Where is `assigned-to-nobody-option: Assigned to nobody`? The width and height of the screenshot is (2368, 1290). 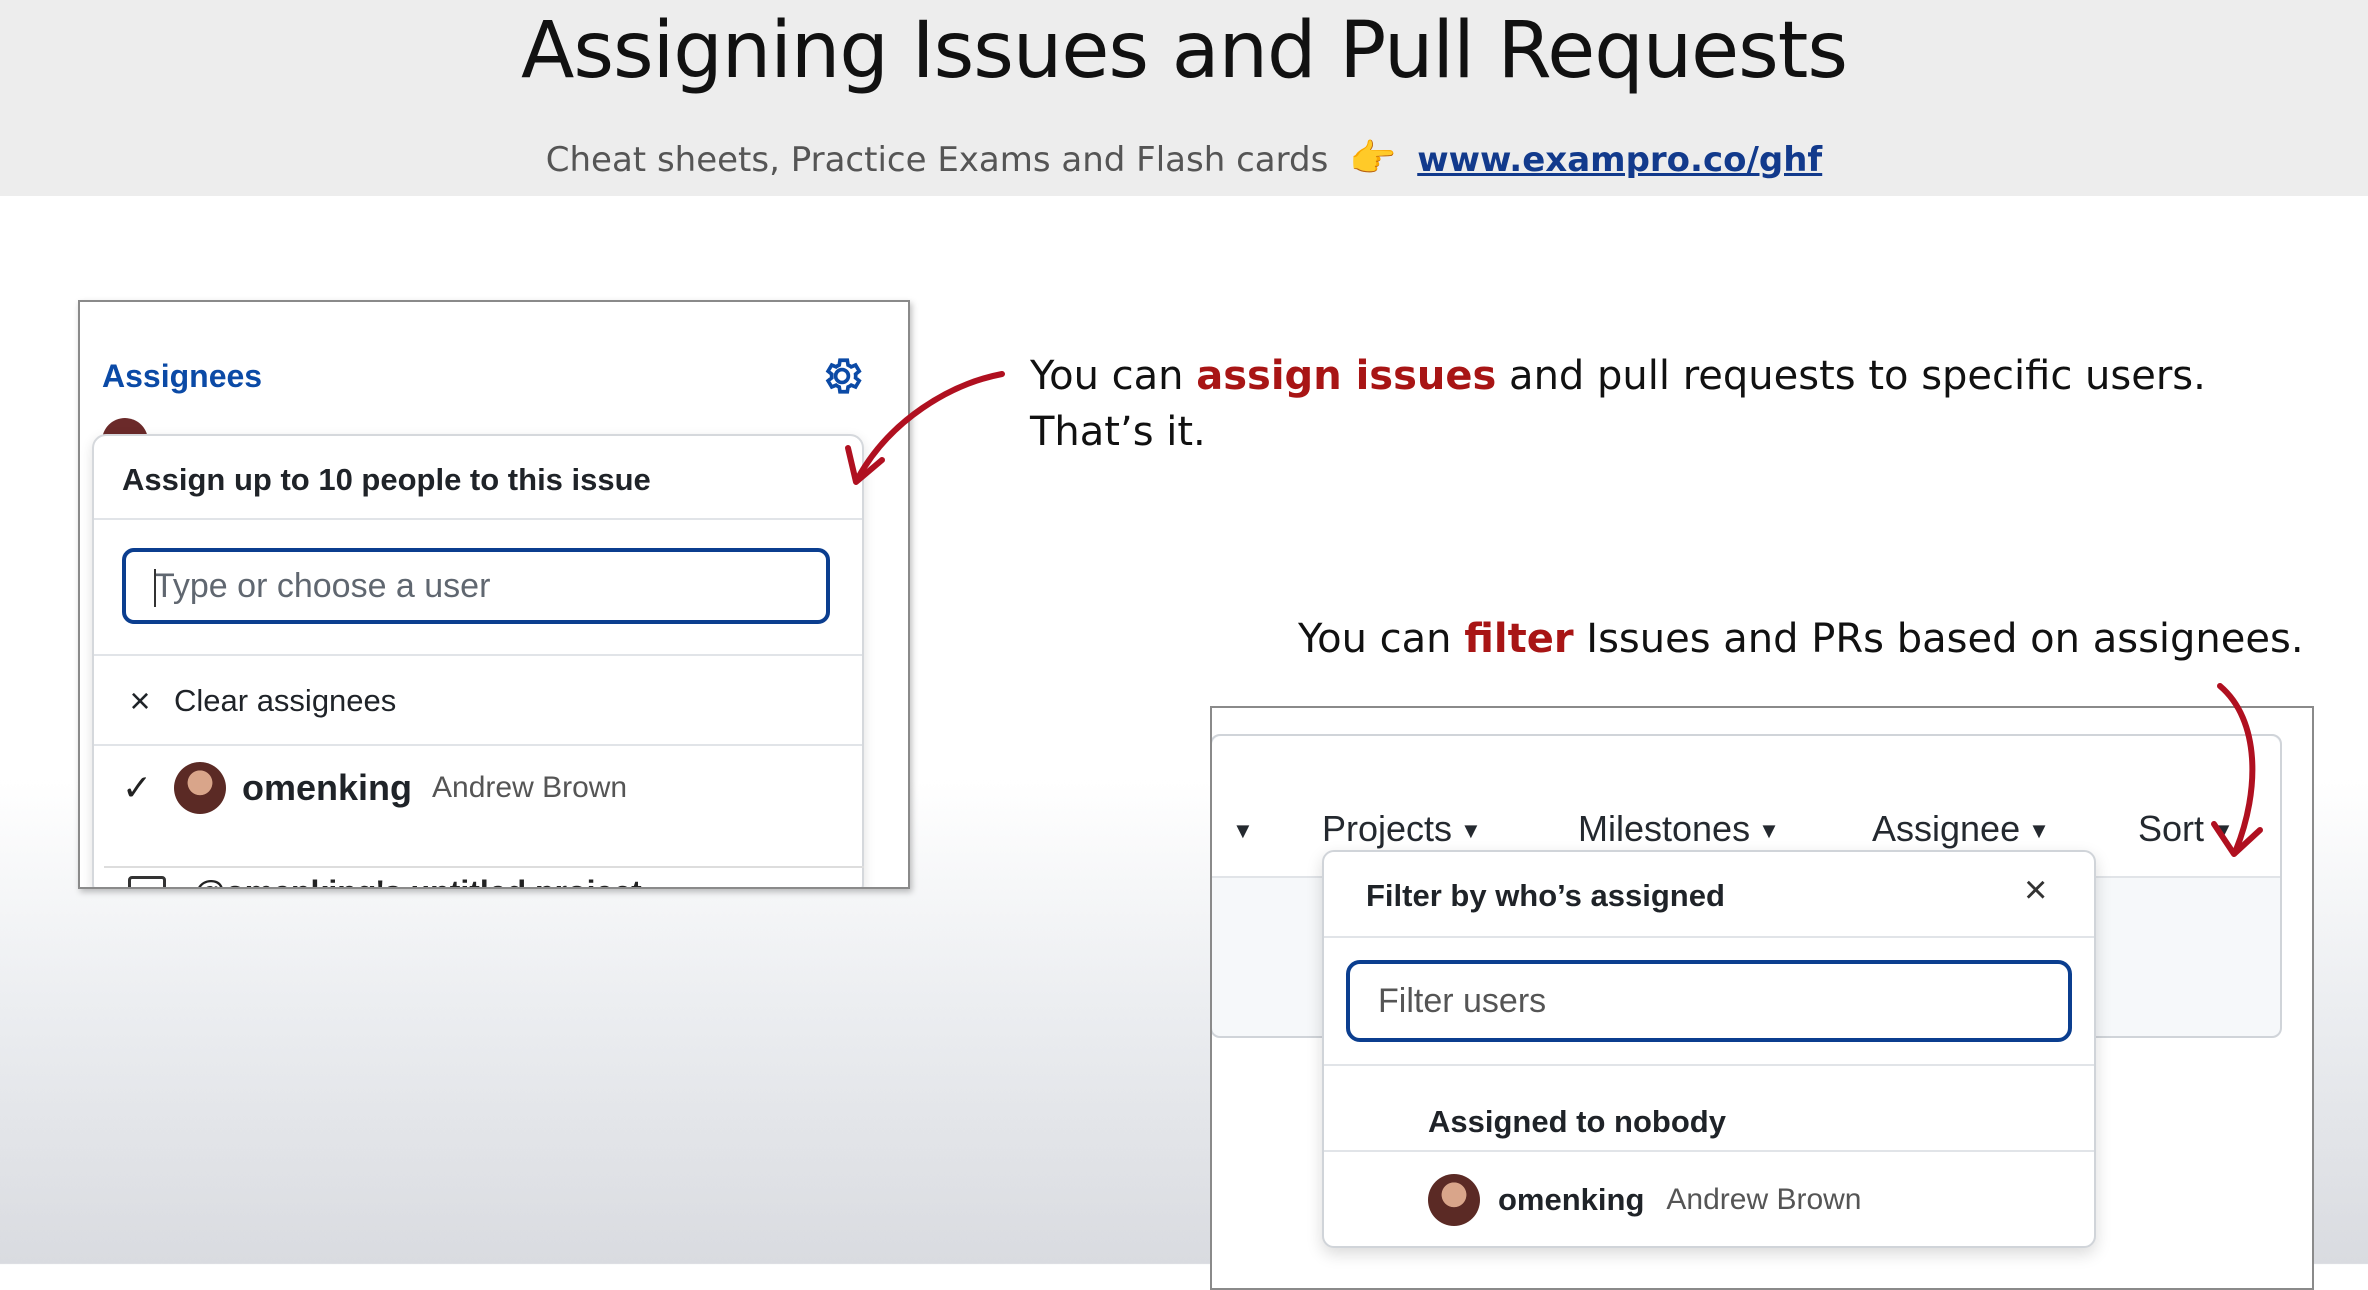
assigned-to-nobody-option: Assigned to nobody is located at coordinates (1577, 1122).